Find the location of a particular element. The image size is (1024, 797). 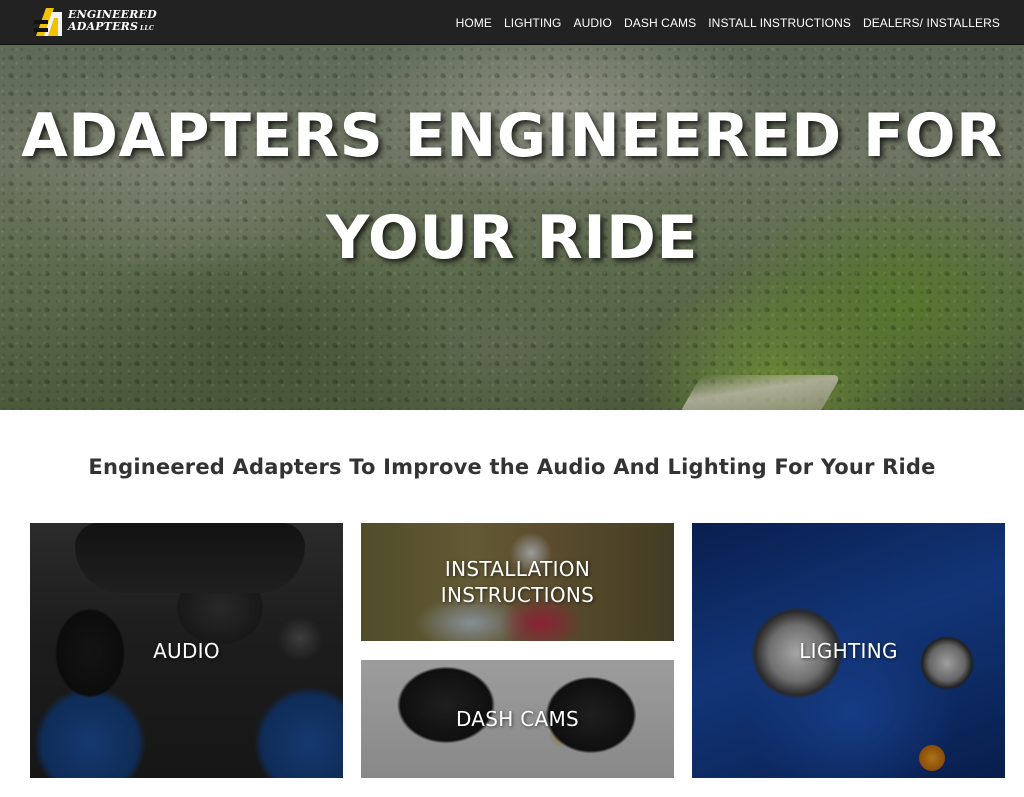

logo-mark-icon is located at coordinates (48, 22).